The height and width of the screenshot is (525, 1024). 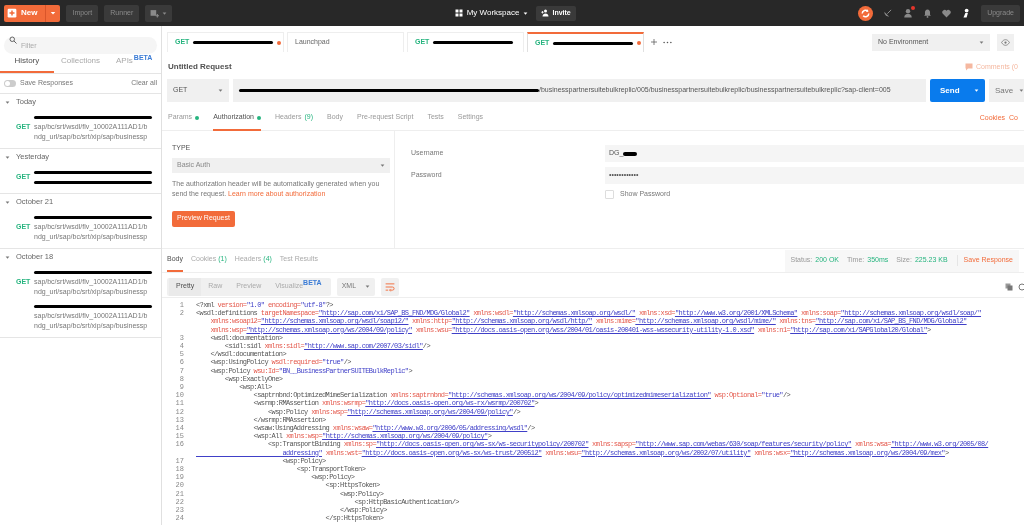 I want to click on show-password-checkbox, so click(x=609, y=194).